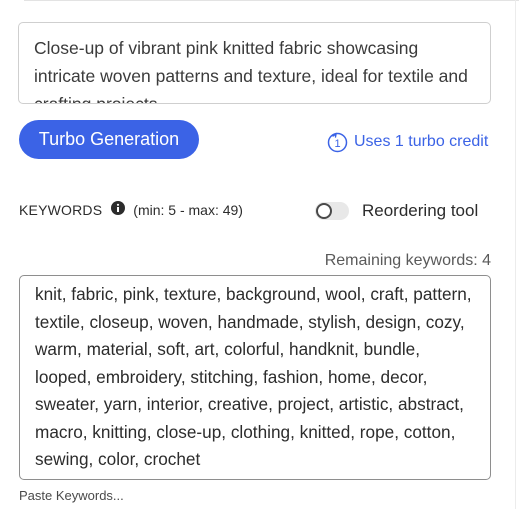 The height and width of the screenshot is (509, 519). Describe the element at coordinates (271, 0) in the screenshot. I see `panel-divider` at that location.